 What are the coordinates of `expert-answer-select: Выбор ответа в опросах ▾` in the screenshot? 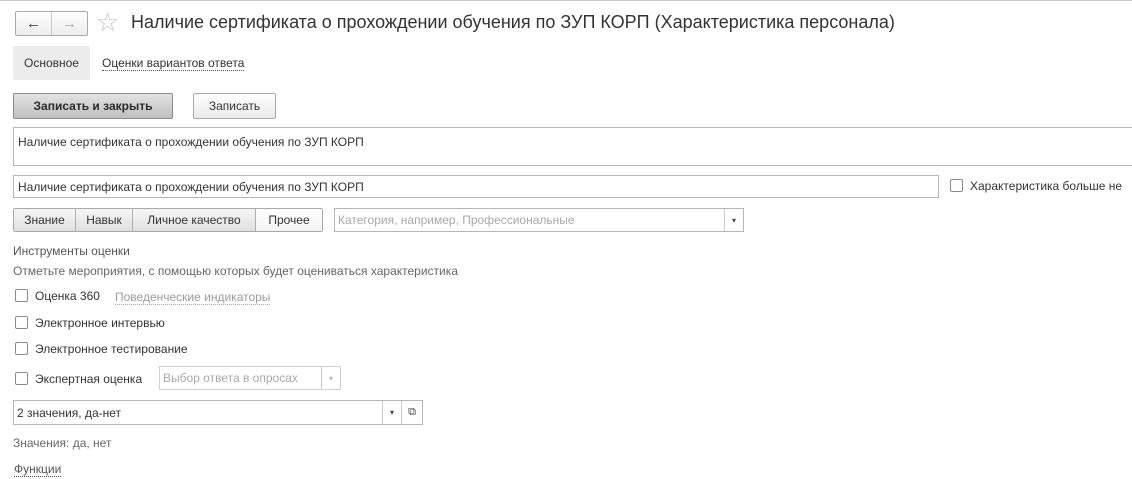 It's located at (250, 378).